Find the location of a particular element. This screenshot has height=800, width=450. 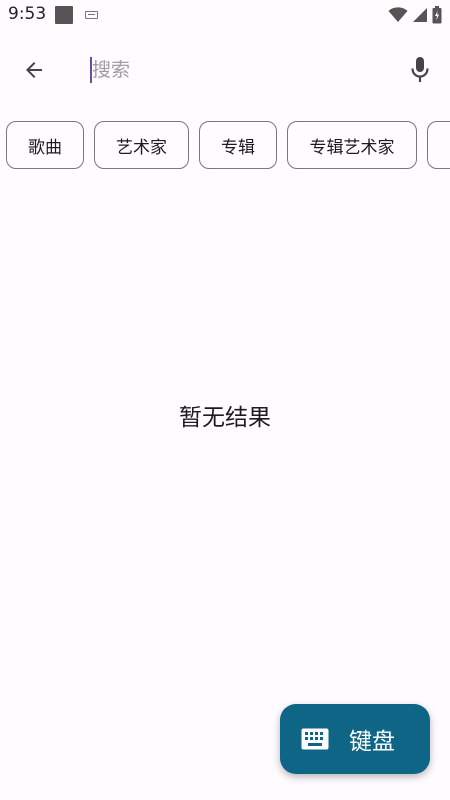

arrow-back-icon is located at coordinates (34, 70).